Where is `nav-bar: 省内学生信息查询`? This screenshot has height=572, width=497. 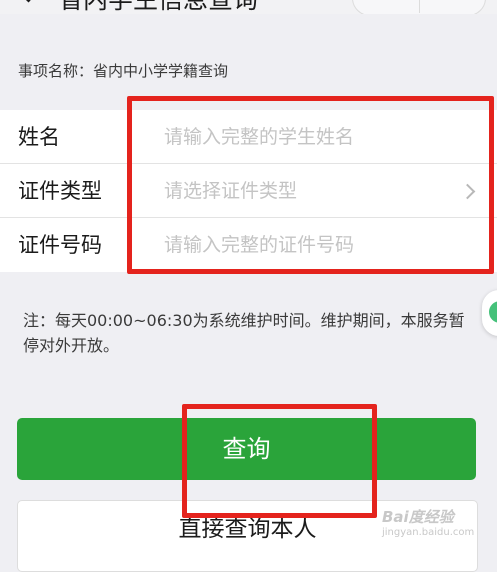 nav-bar: 省内学生信息查询 is located at coordinates (248, 7).